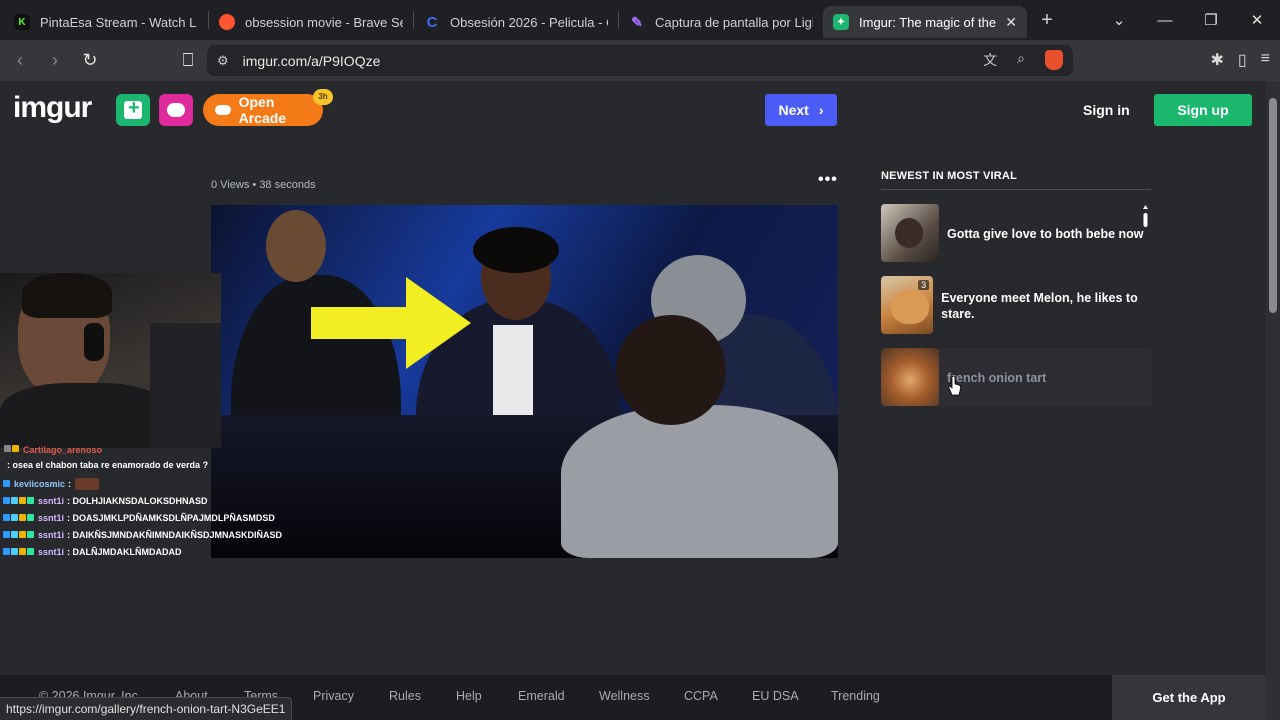 The width and height of the screenshot is (1280, 720). What do you see at coordinates (1016, 189) in the screenshot?
I see `divider` at bounding box center [1016, 189].